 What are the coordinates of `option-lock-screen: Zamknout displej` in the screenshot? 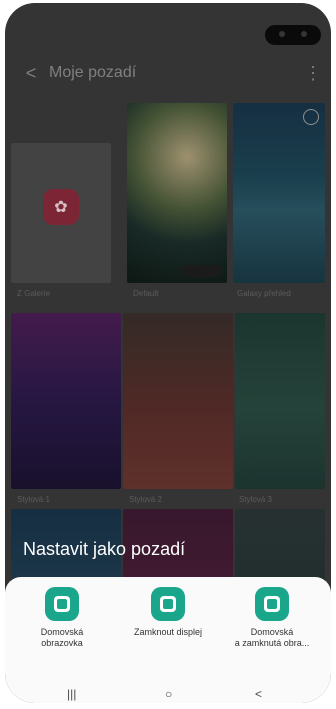 It's located at (168, 627).